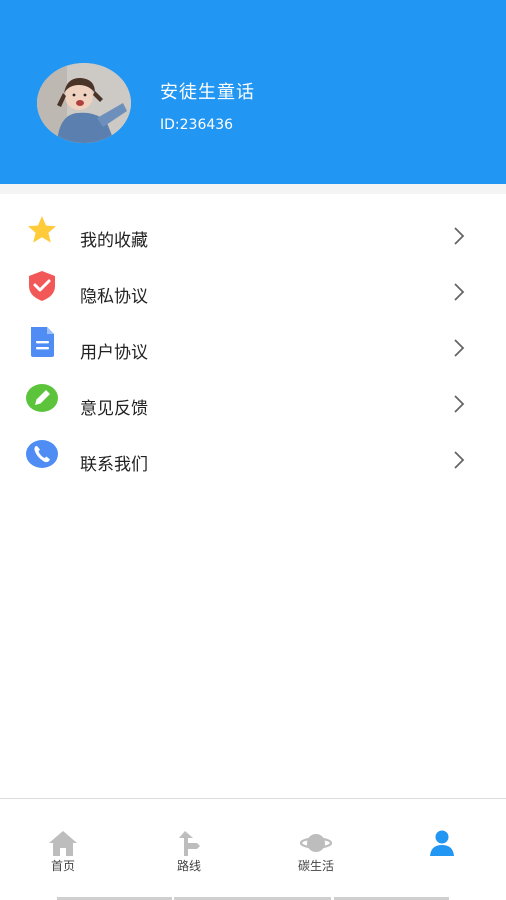 The height and width of the screenshot is (900, 506). Describe the element at coordinates (62, 866) in the screenshot. I see `tab-label-home: 首页` at that location.